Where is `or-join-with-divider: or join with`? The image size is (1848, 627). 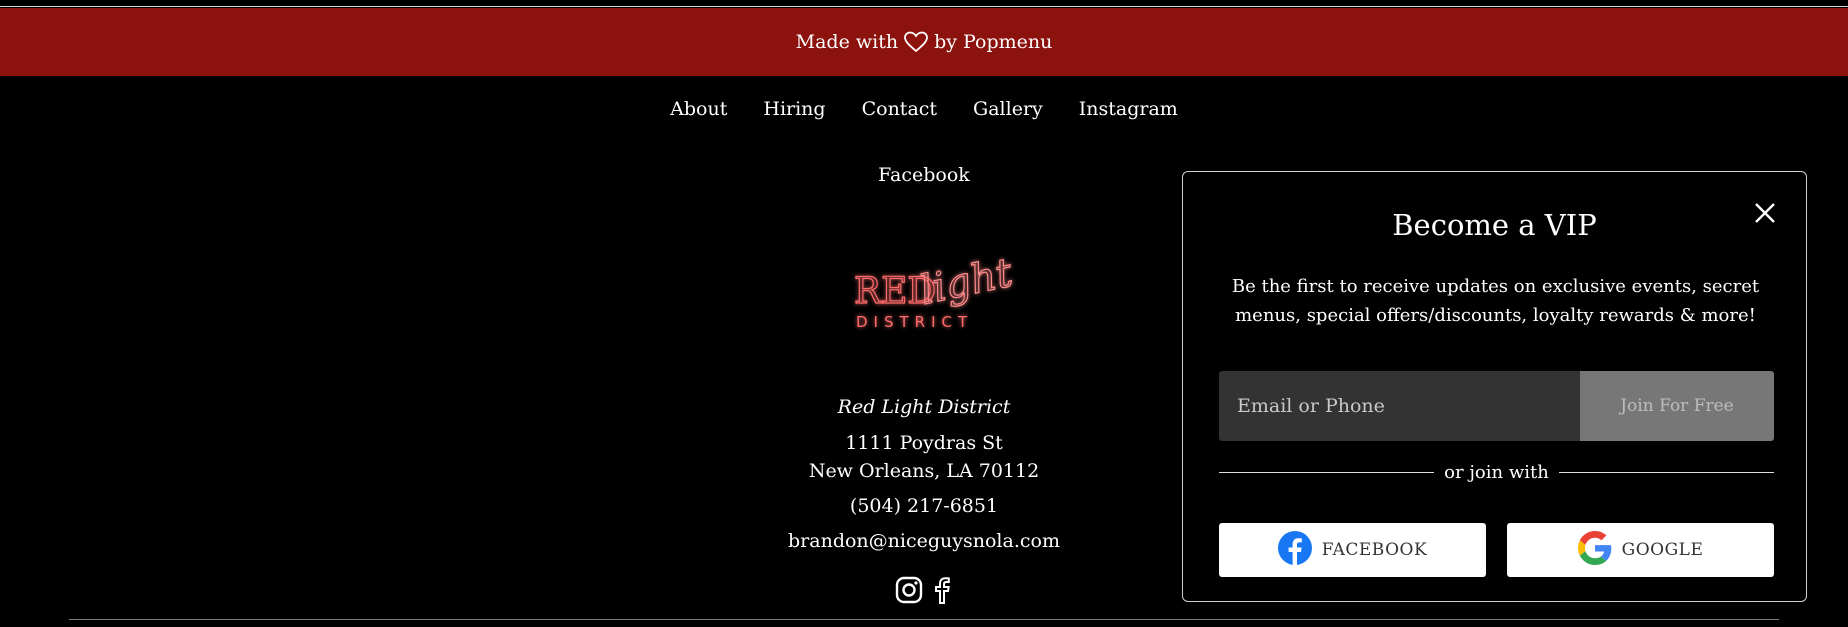
or-join-with-divider: or join with is located at coordinates (1496, 472).